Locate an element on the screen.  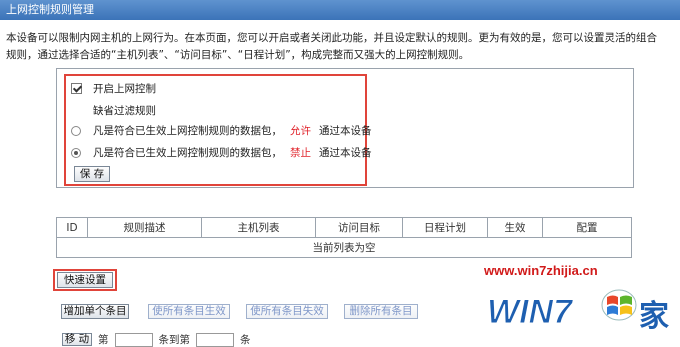
page-title: 上网控制规则管理 is located at coordinates (50, 9).